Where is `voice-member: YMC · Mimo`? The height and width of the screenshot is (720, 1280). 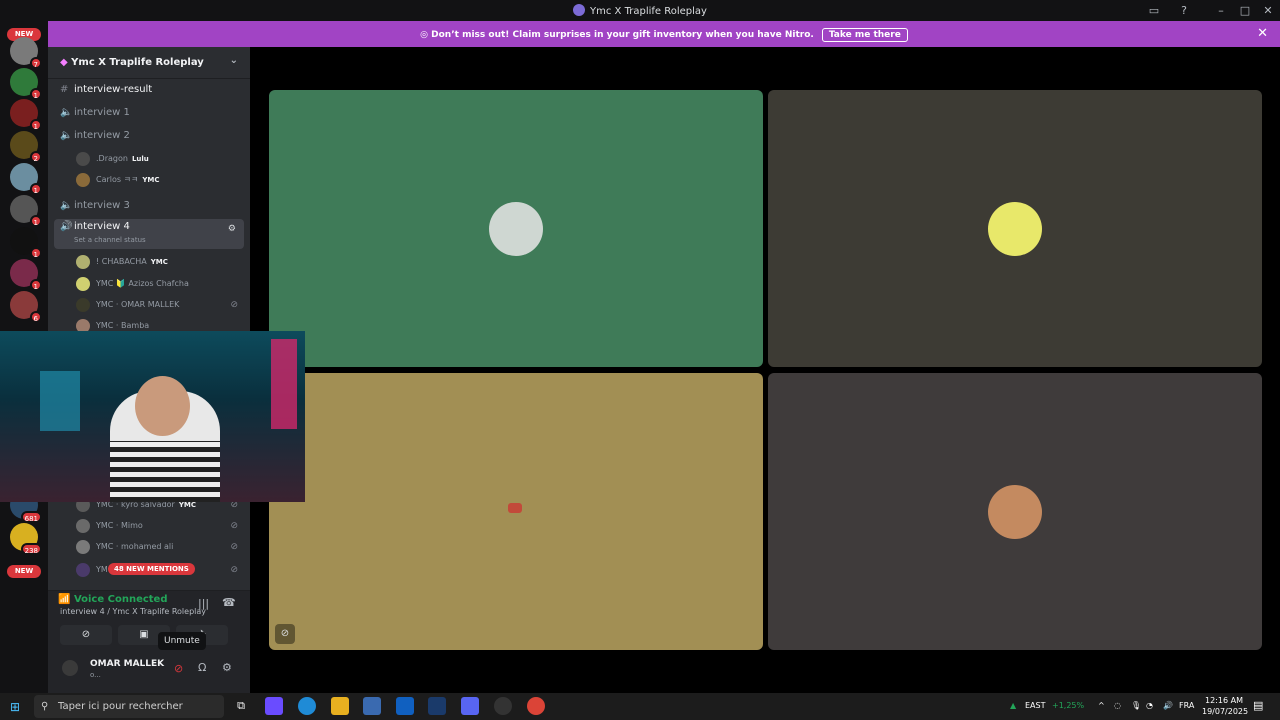
voice-member: YMC · Mimo is located at coordinates (109, 526).